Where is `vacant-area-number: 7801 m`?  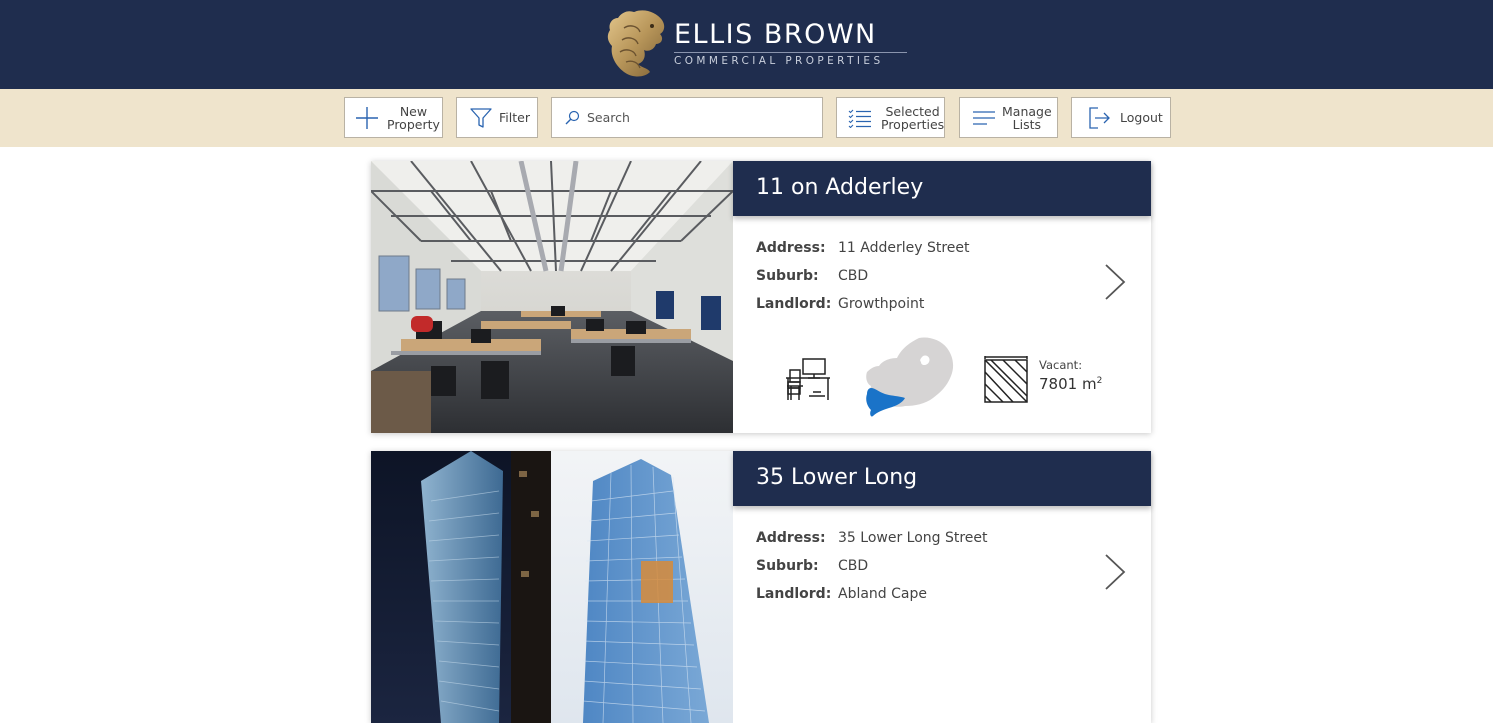
vacant-area-number: 7801 m is located at coordinates (1068, 384).